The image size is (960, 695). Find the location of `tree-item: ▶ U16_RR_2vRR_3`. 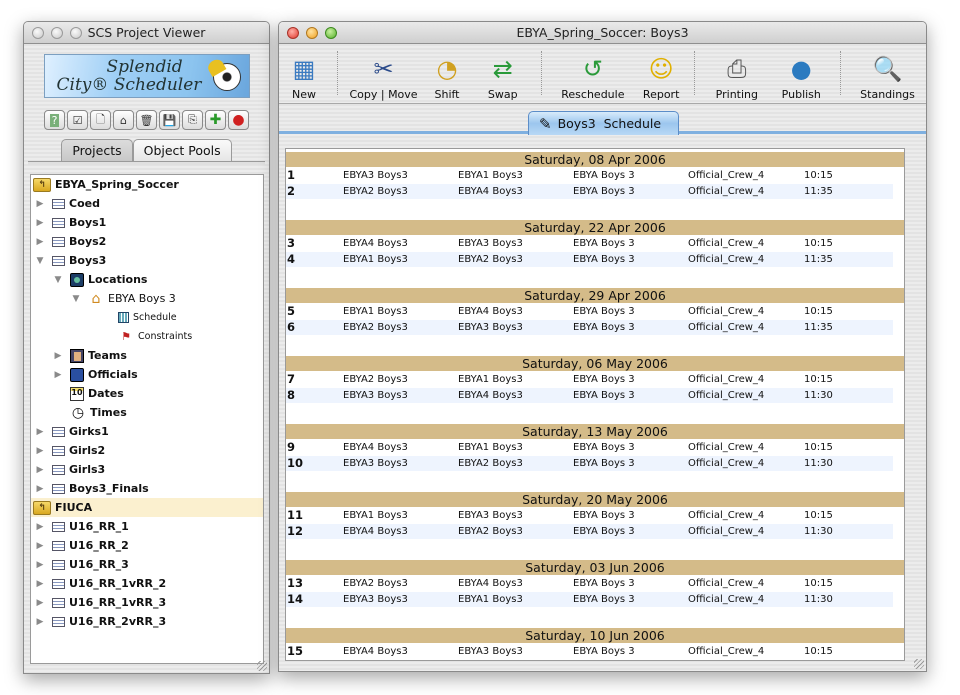

tree-item: ▶ U16_RR_2vRR_3 is located at coordinates (147, 621).